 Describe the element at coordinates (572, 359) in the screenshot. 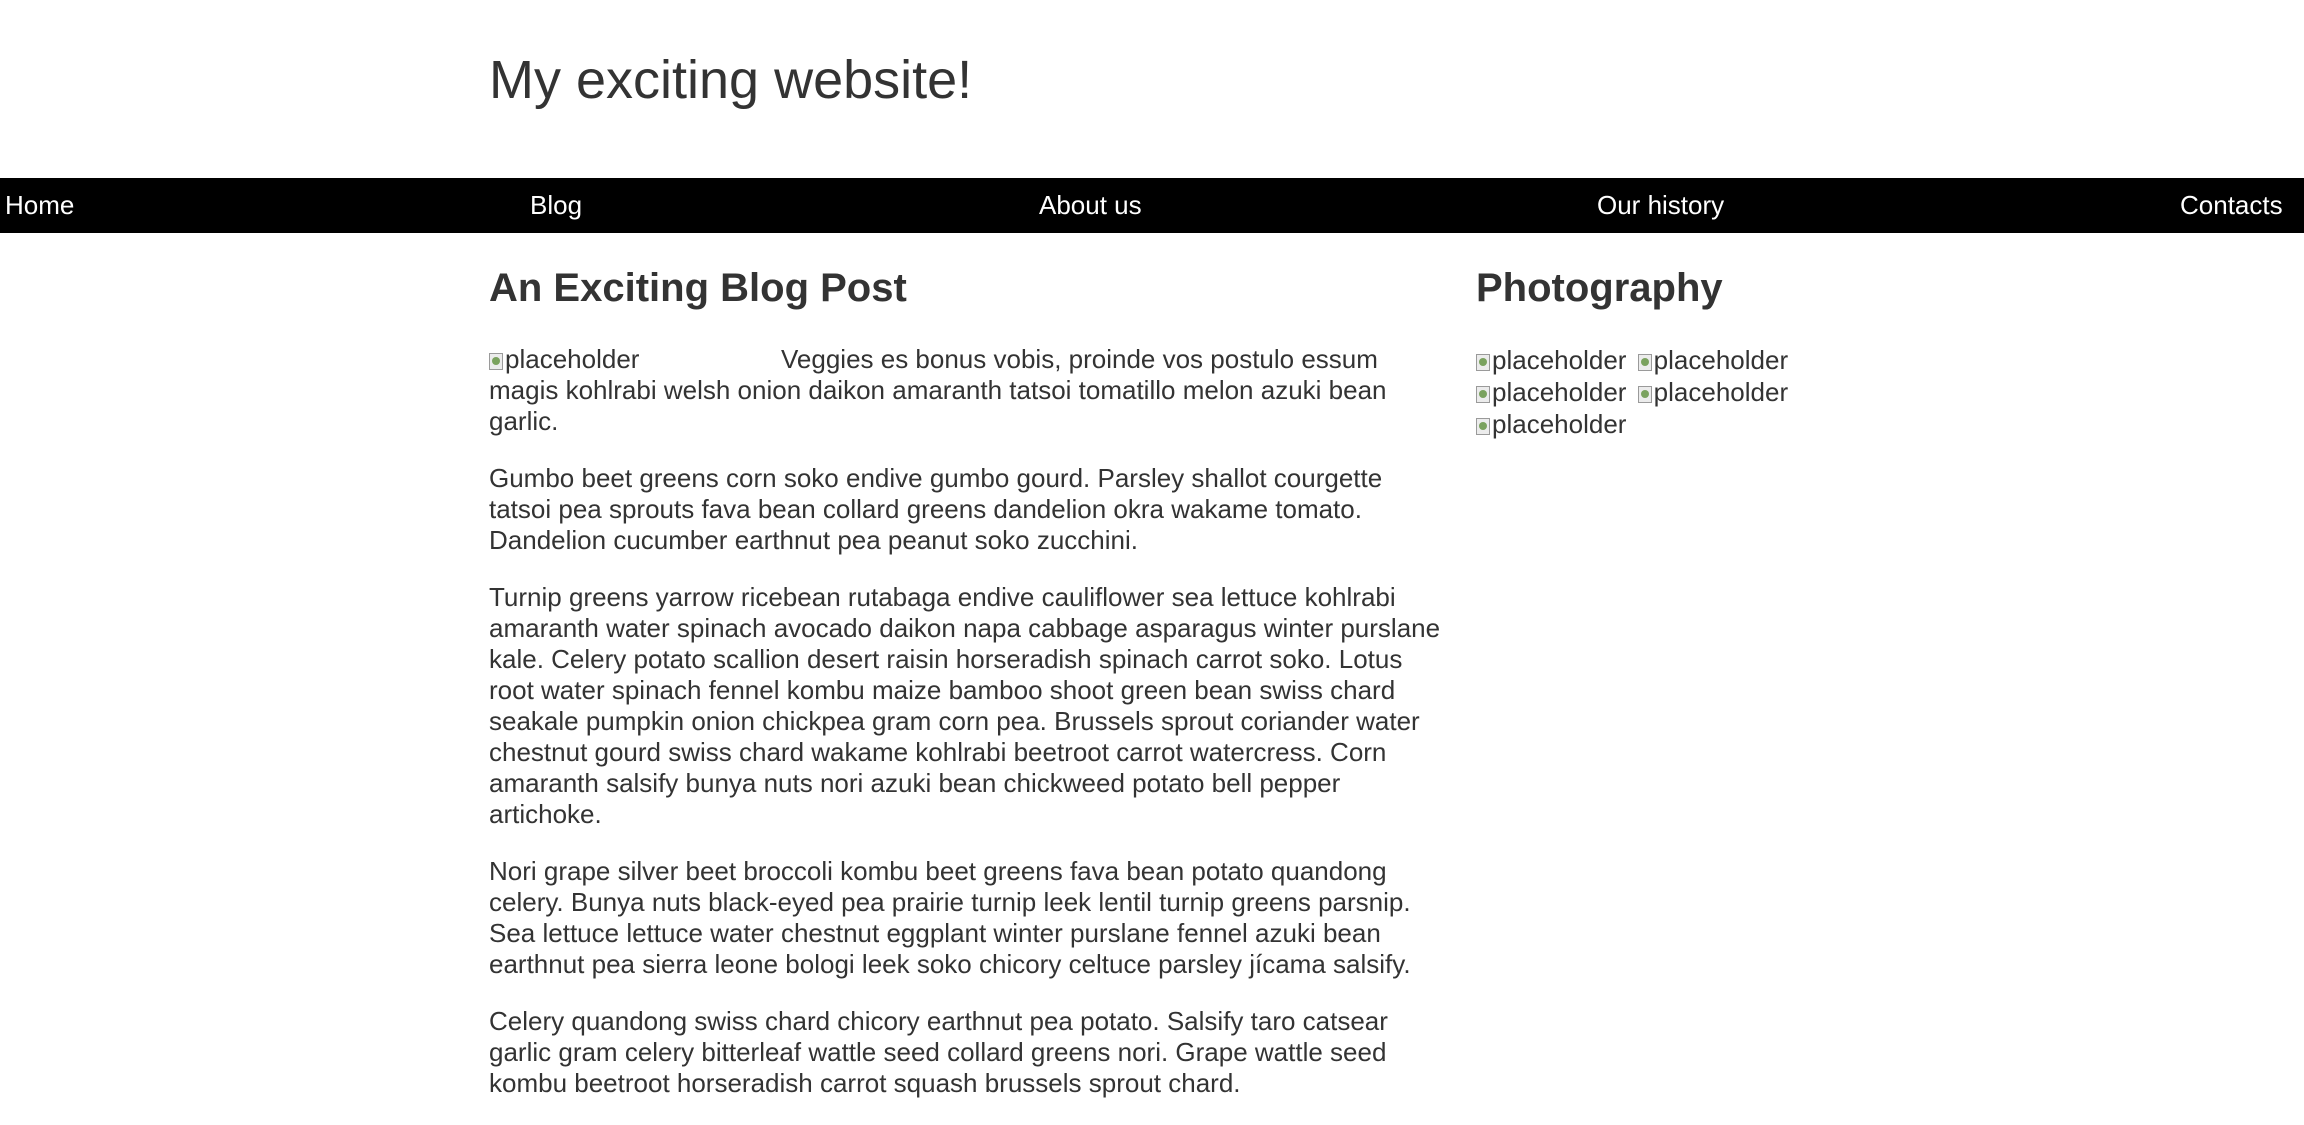

I see `post-image-alt: placeholder` at that location.